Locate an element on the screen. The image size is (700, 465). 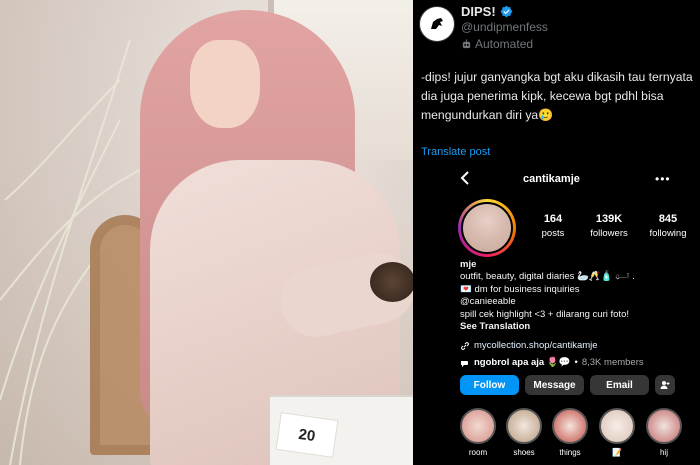
link-icon is located at coordinates (465, 345).